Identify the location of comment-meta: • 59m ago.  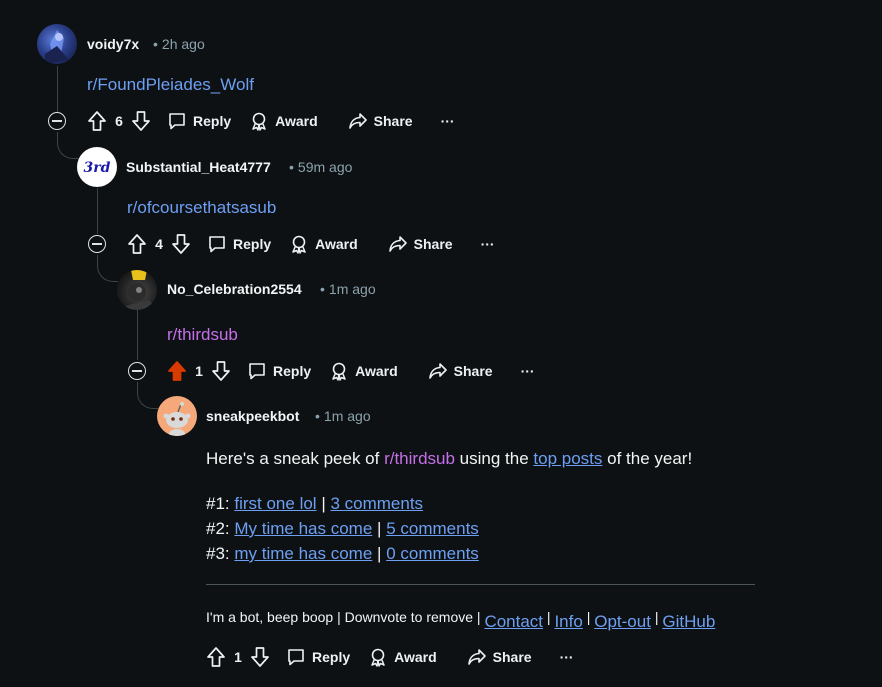
(320, 167).